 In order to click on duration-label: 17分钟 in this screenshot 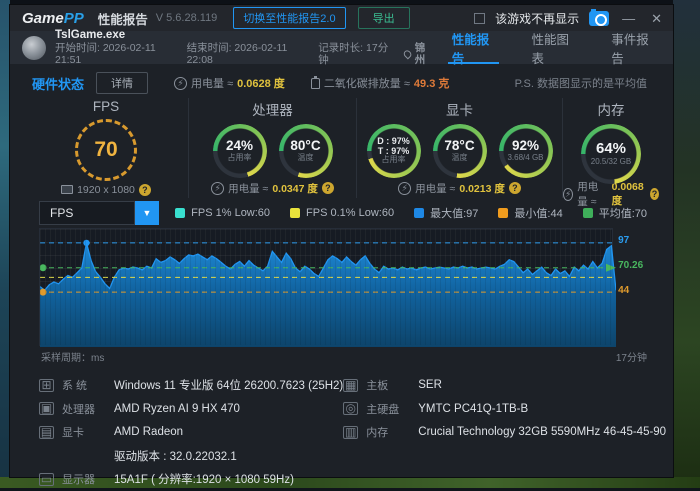, I will do `click(631, 356)`.